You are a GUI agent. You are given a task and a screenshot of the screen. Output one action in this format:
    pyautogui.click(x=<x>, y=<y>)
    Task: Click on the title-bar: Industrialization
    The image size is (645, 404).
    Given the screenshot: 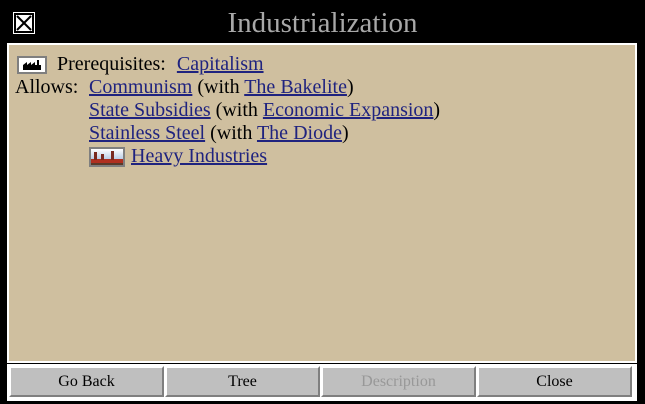 What is the action you would take?
    pyautogui.click(x=322, y=22)
    